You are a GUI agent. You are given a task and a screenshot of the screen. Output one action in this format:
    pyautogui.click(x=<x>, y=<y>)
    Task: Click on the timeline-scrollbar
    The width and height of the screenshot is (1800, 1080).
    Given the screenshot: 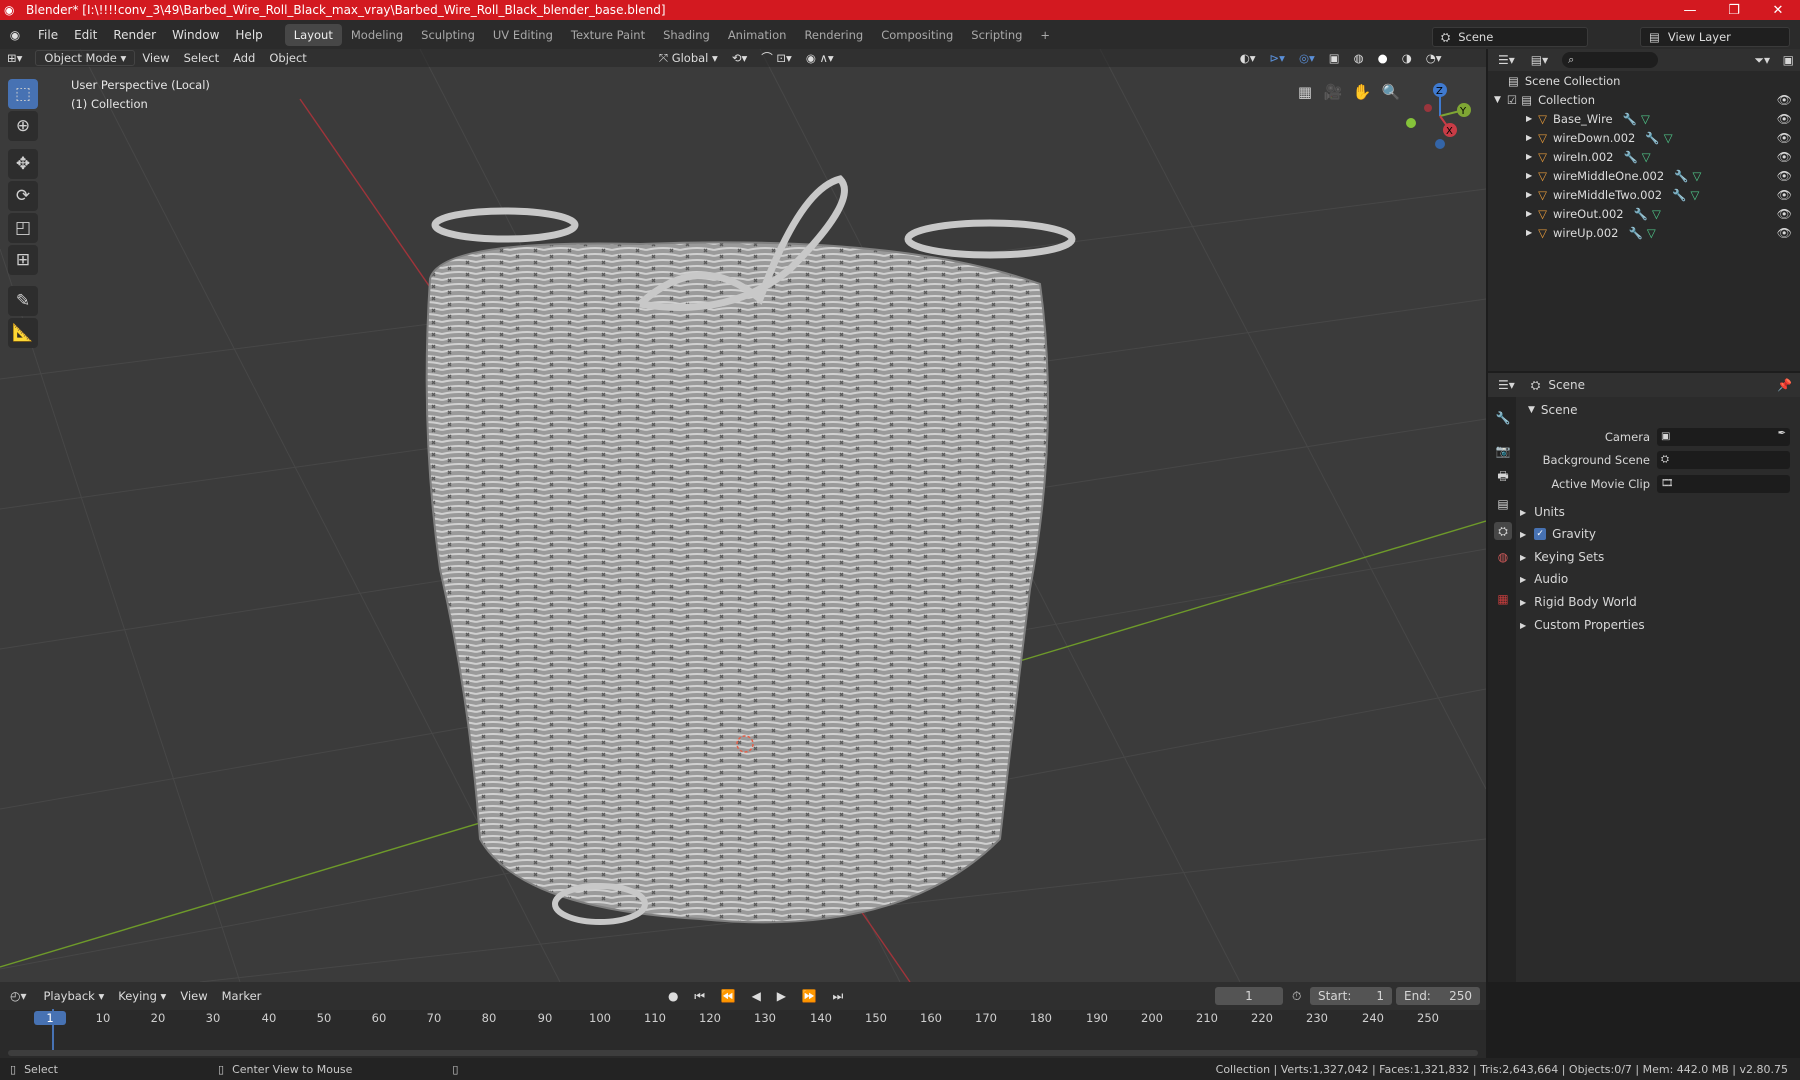 What is the action you would take?
    pyautogui.click(x=743, y=1053)
    